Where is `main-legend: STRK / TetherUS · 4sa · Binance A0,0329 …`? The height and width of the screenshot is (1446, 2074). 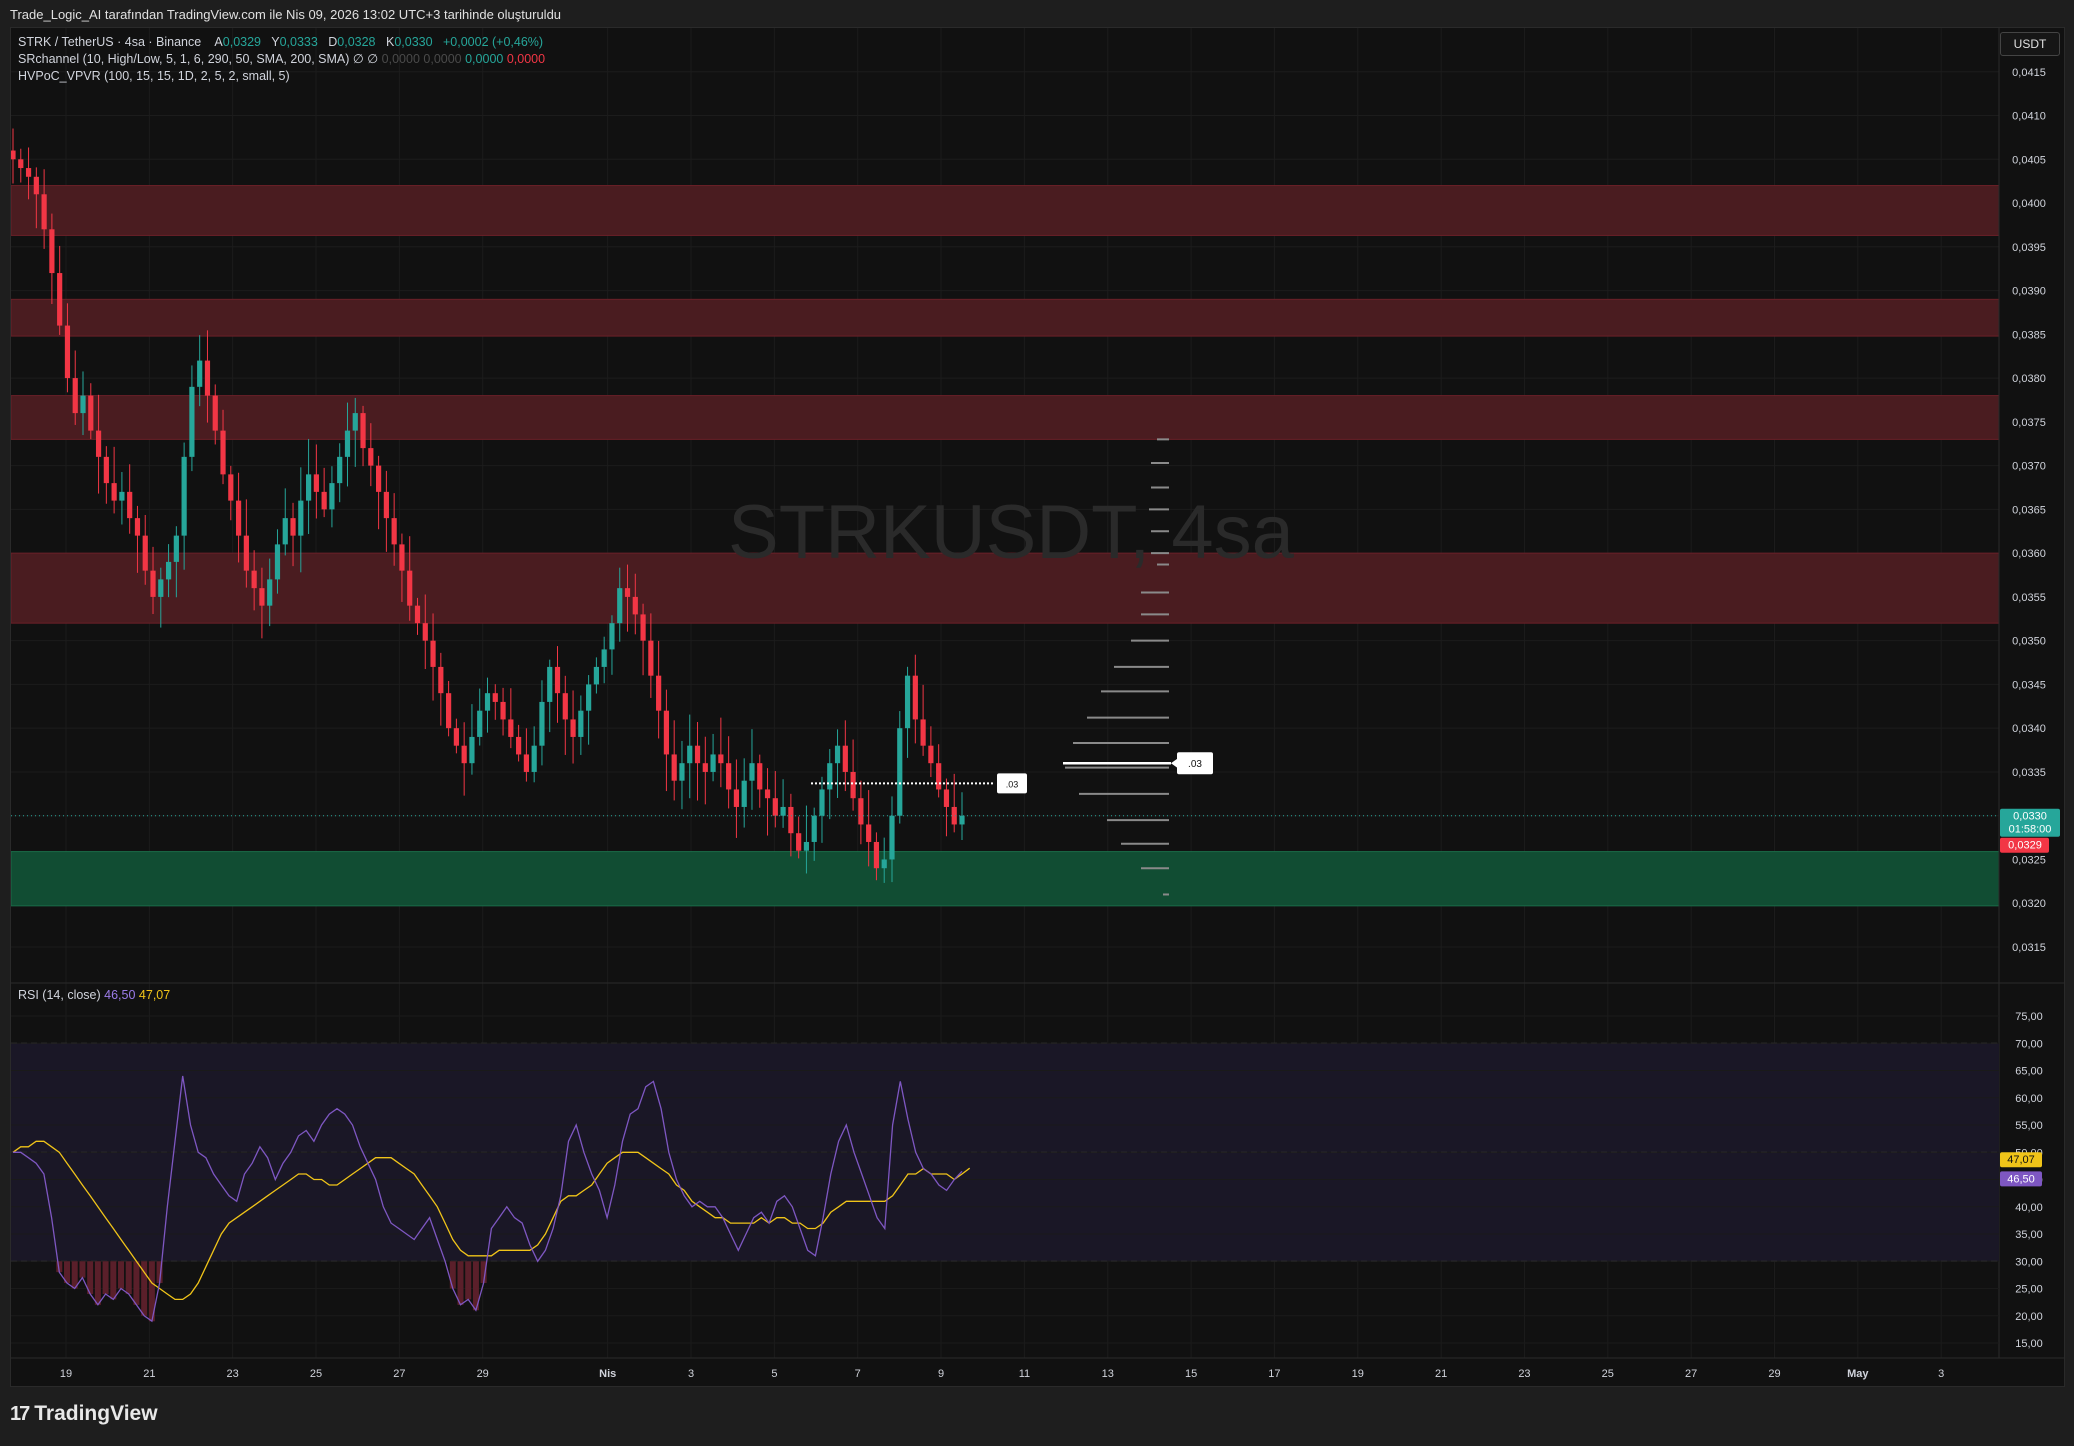 main-legend: STRK / TetherUS · 4sa · Binance A0,0329 … is located at coordinates (281, 59).